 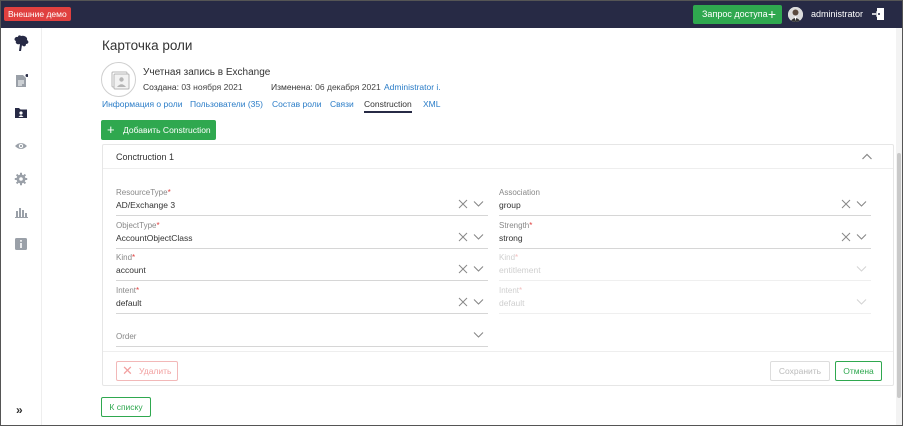 I want to click on chevron-up-icon, so click(x=867, y=157).